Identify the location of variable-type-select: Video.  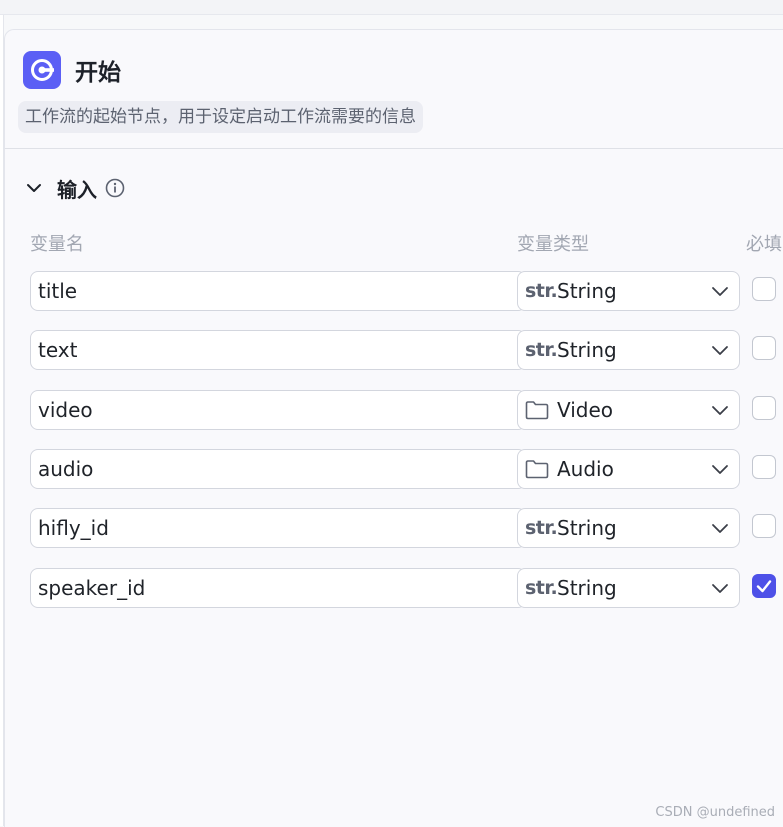
(628, 410).